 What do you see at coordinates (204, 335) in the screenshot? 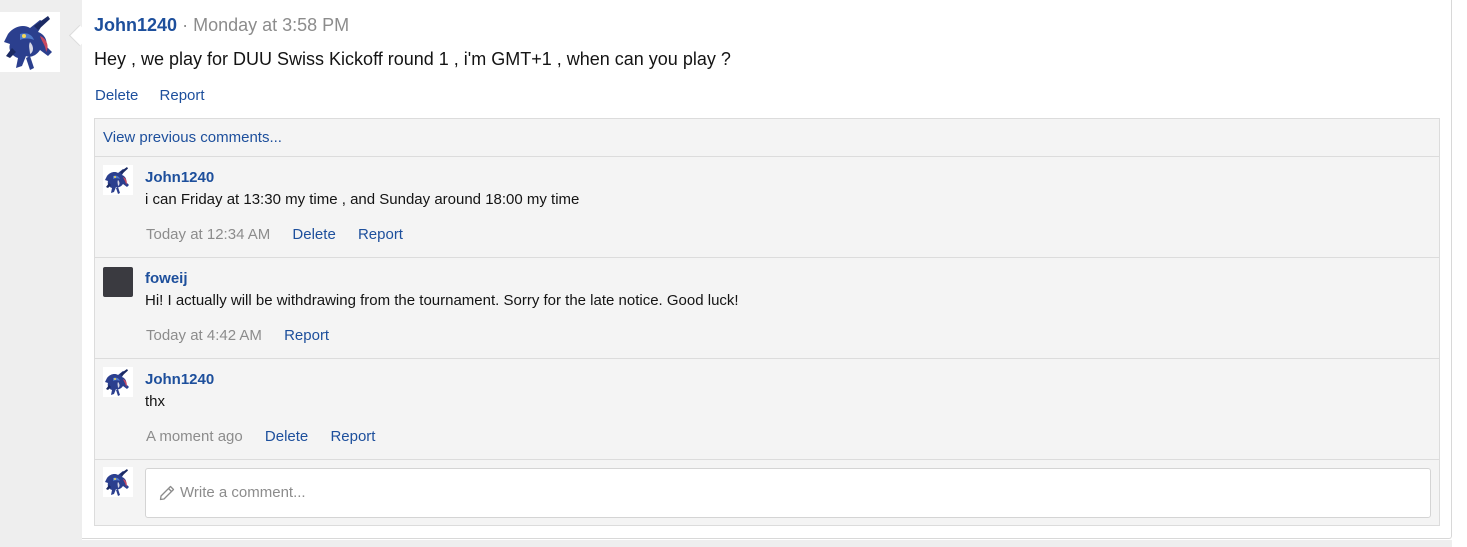
I see `comment-timestamp: Today at 4:42 AM` at bounding box center [204, 335].